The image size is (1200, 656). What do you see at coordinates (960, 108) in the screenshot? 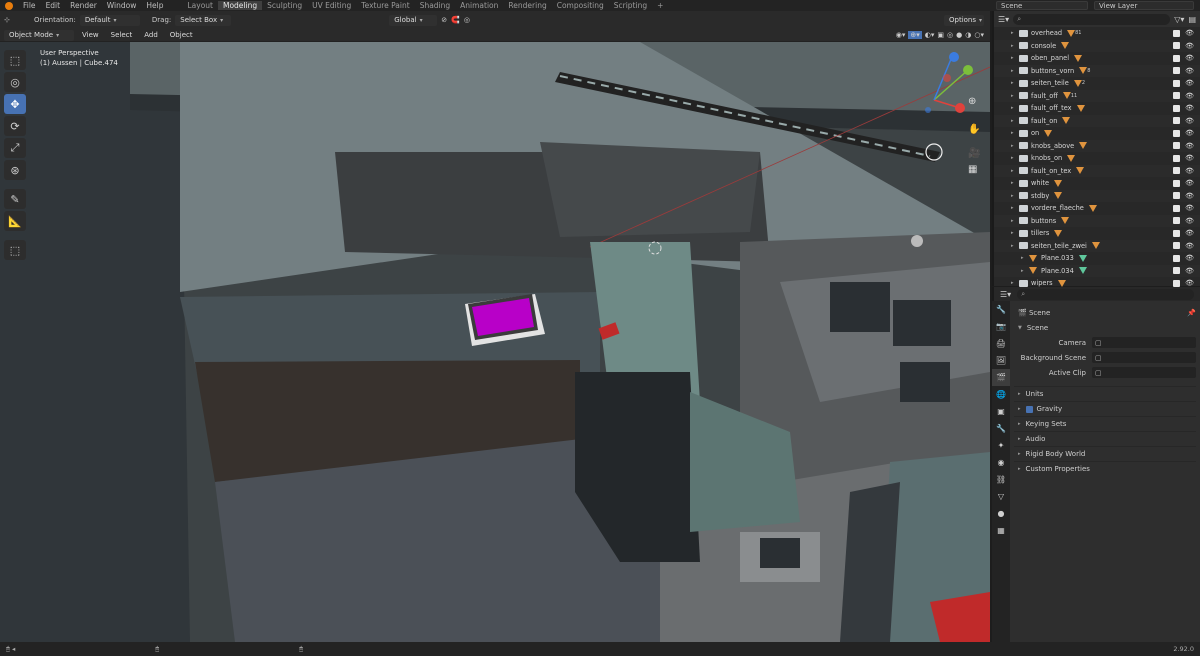
I see `x-axis-icon` at bounding box center [960, 108].